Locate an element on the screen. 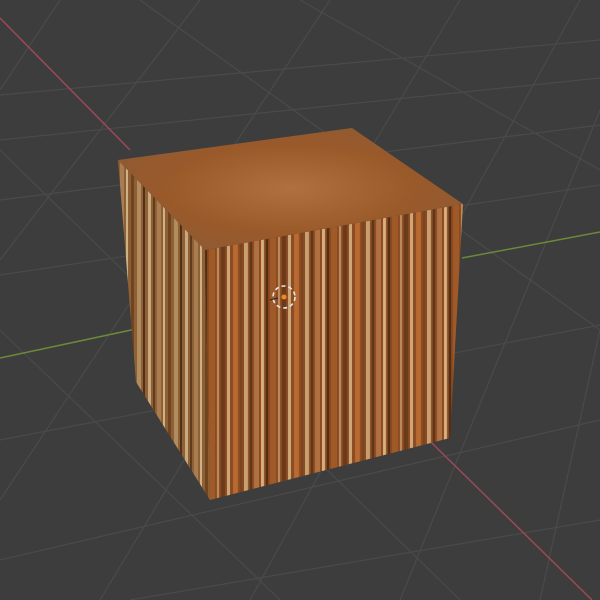  y-axis-line-right is located at coordinates (530, 245).